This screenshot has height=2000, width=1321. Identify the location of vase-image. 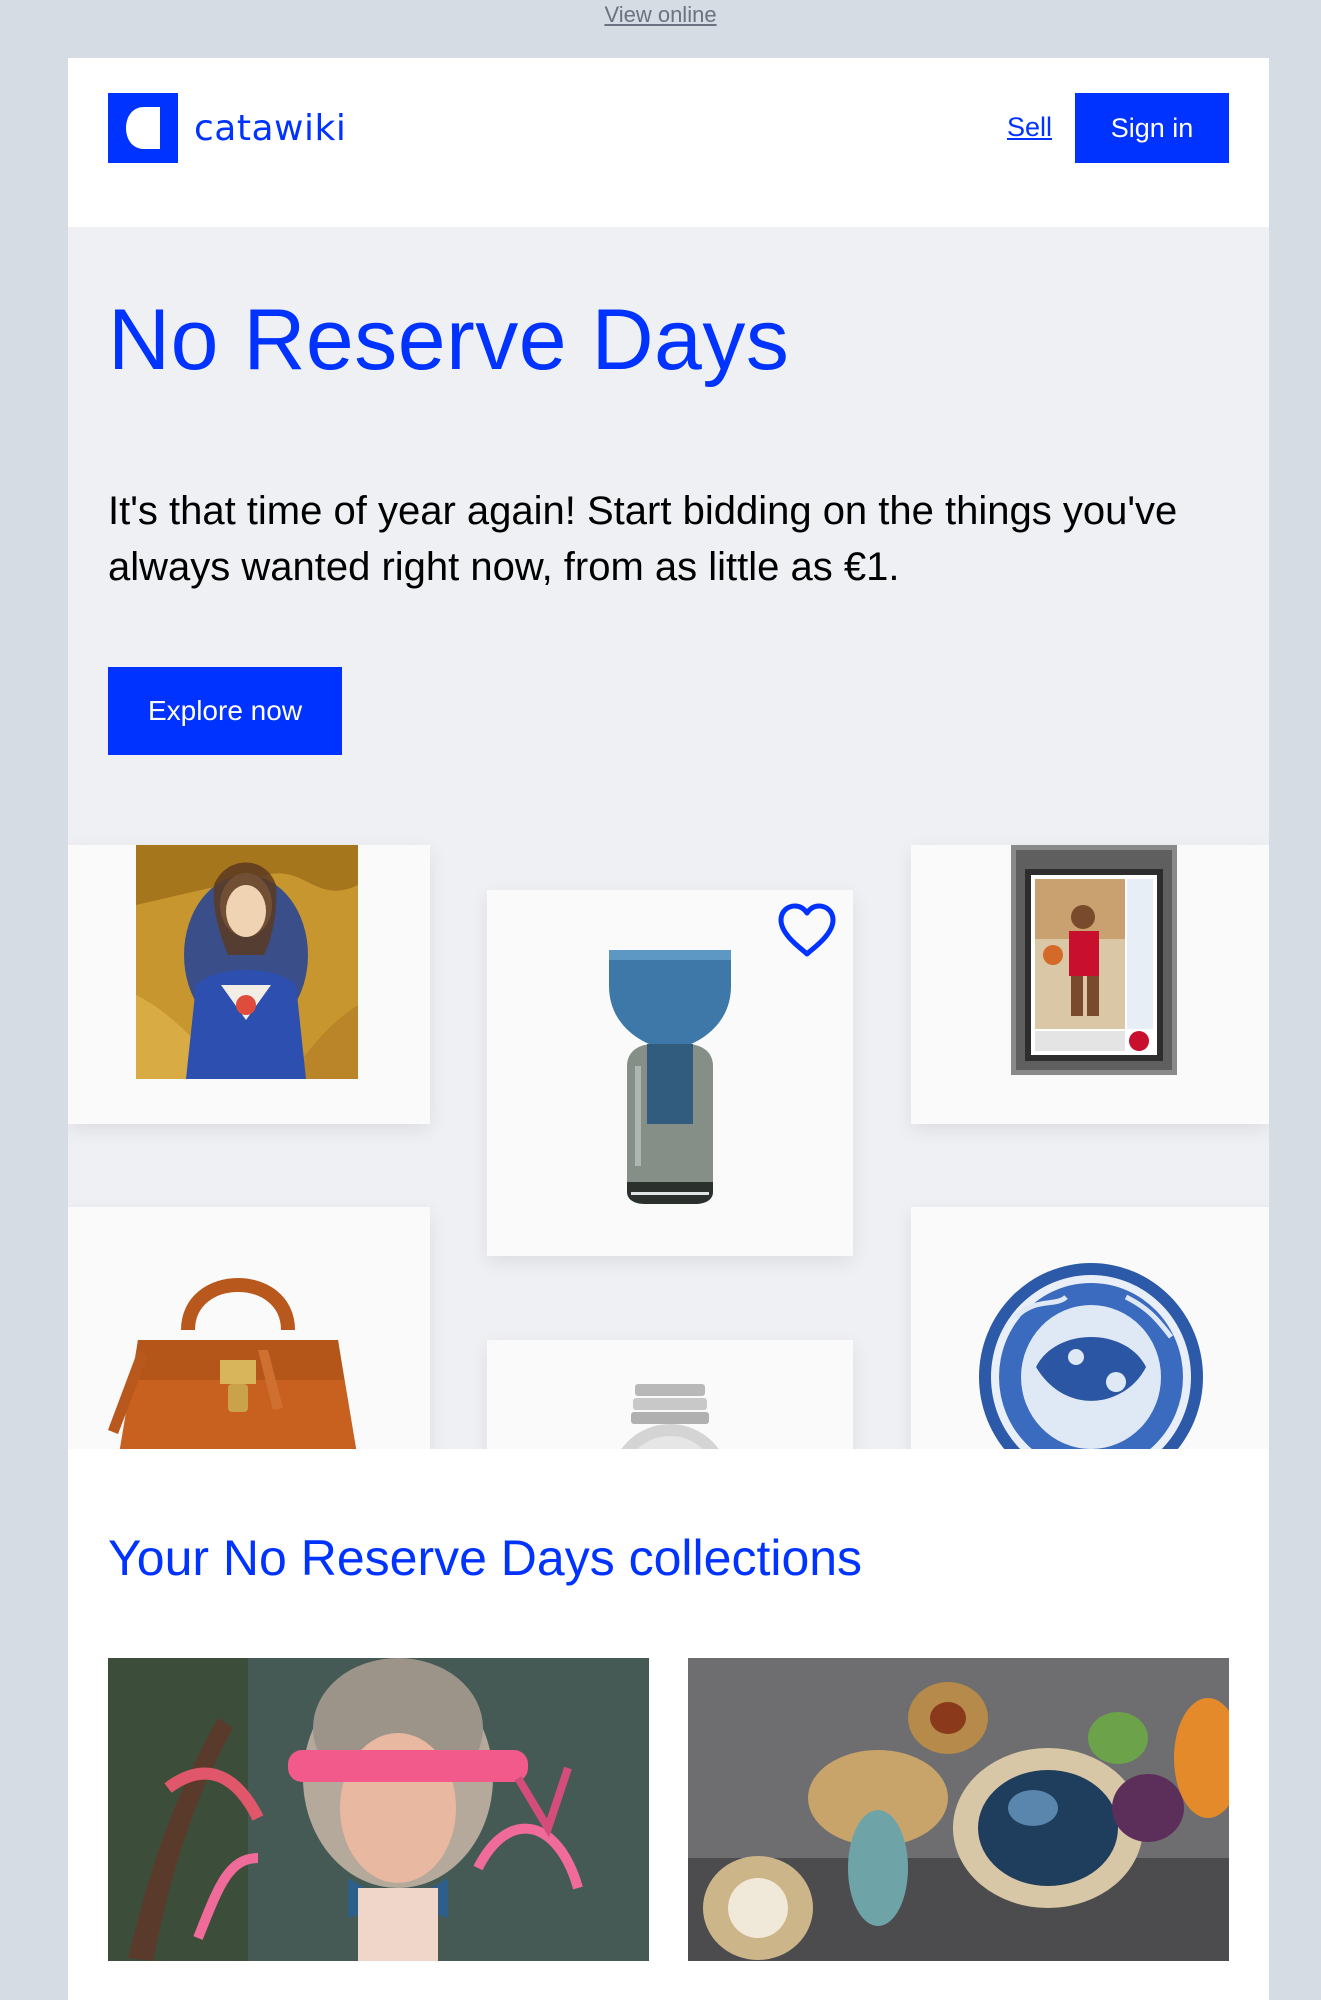
(670, 1077).